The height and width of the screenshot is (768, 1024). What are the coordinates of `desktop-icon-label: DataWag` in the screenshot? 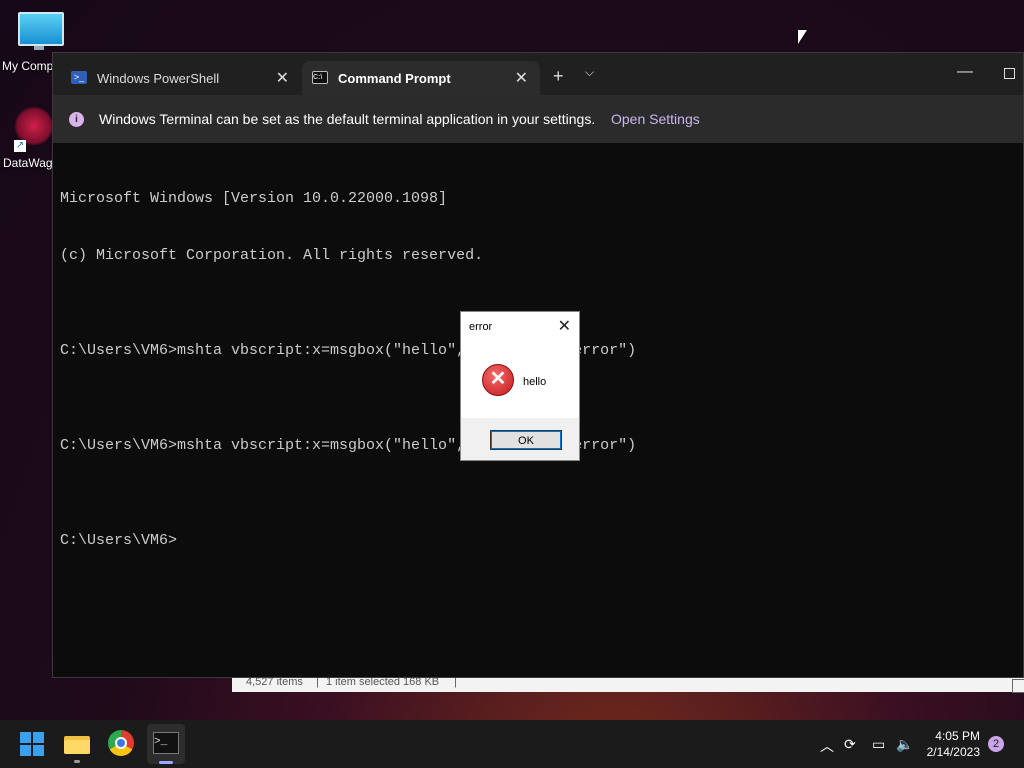 It's located at (28, 163).